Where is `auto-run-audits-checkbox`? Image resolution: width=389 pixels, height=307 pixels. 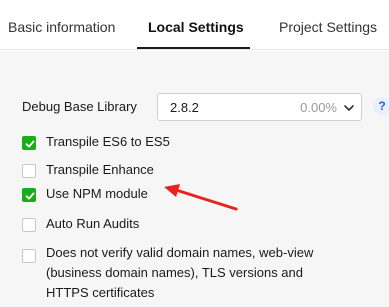 auto-run-audits-checkbox is located at coordinates (29, 225).